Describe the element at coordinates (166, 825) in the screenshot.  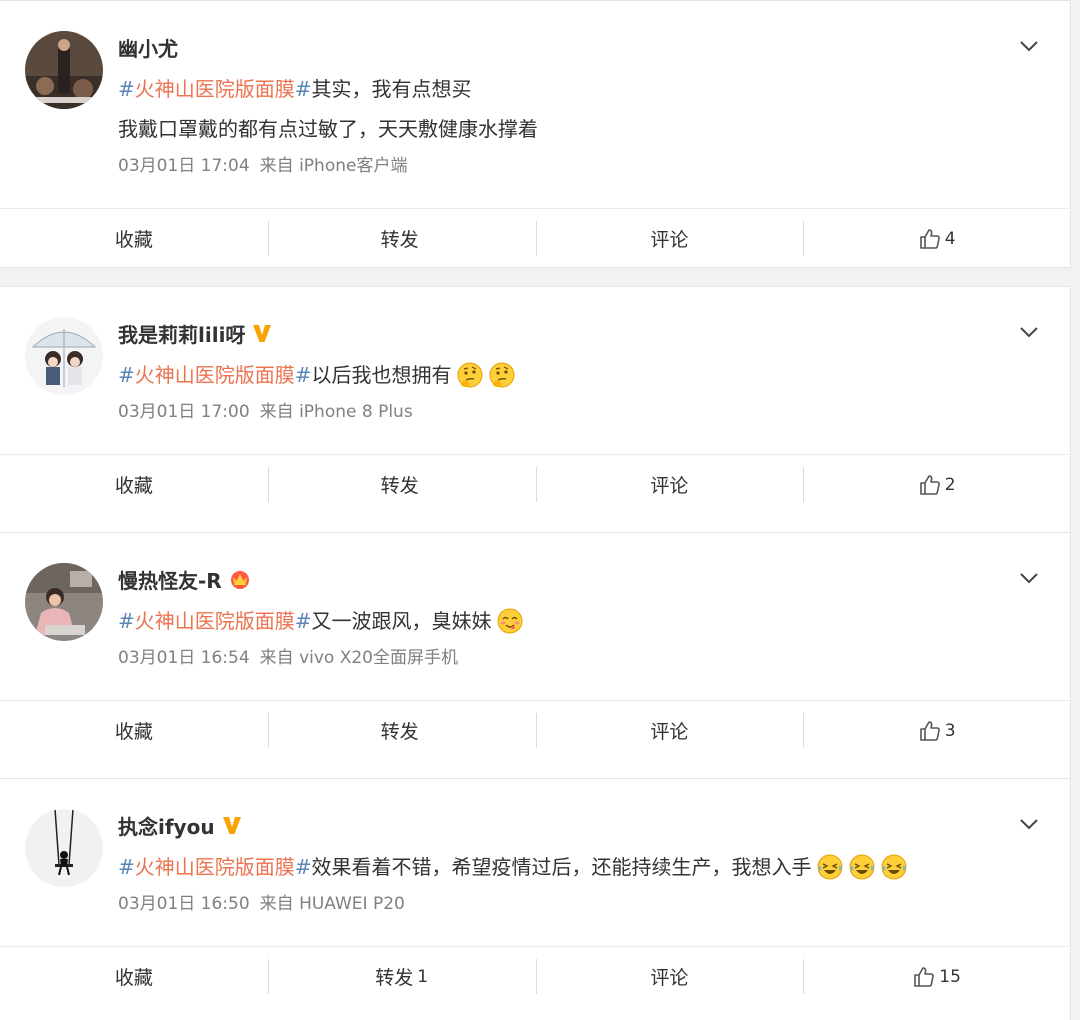
I see `username: 执念ifyou` at that location.